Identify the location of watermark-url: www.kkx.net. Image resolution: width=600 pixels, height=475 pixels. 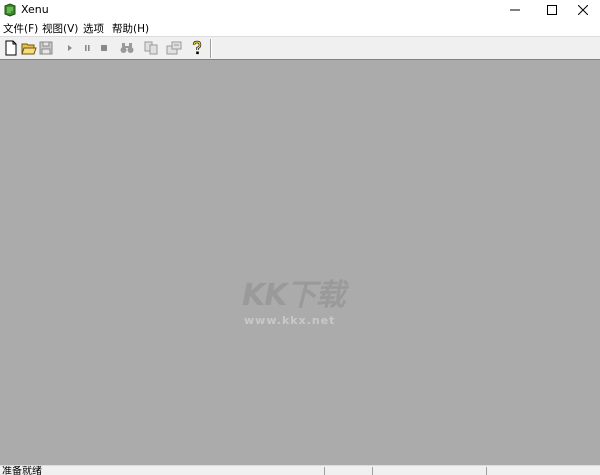
(290, 320).